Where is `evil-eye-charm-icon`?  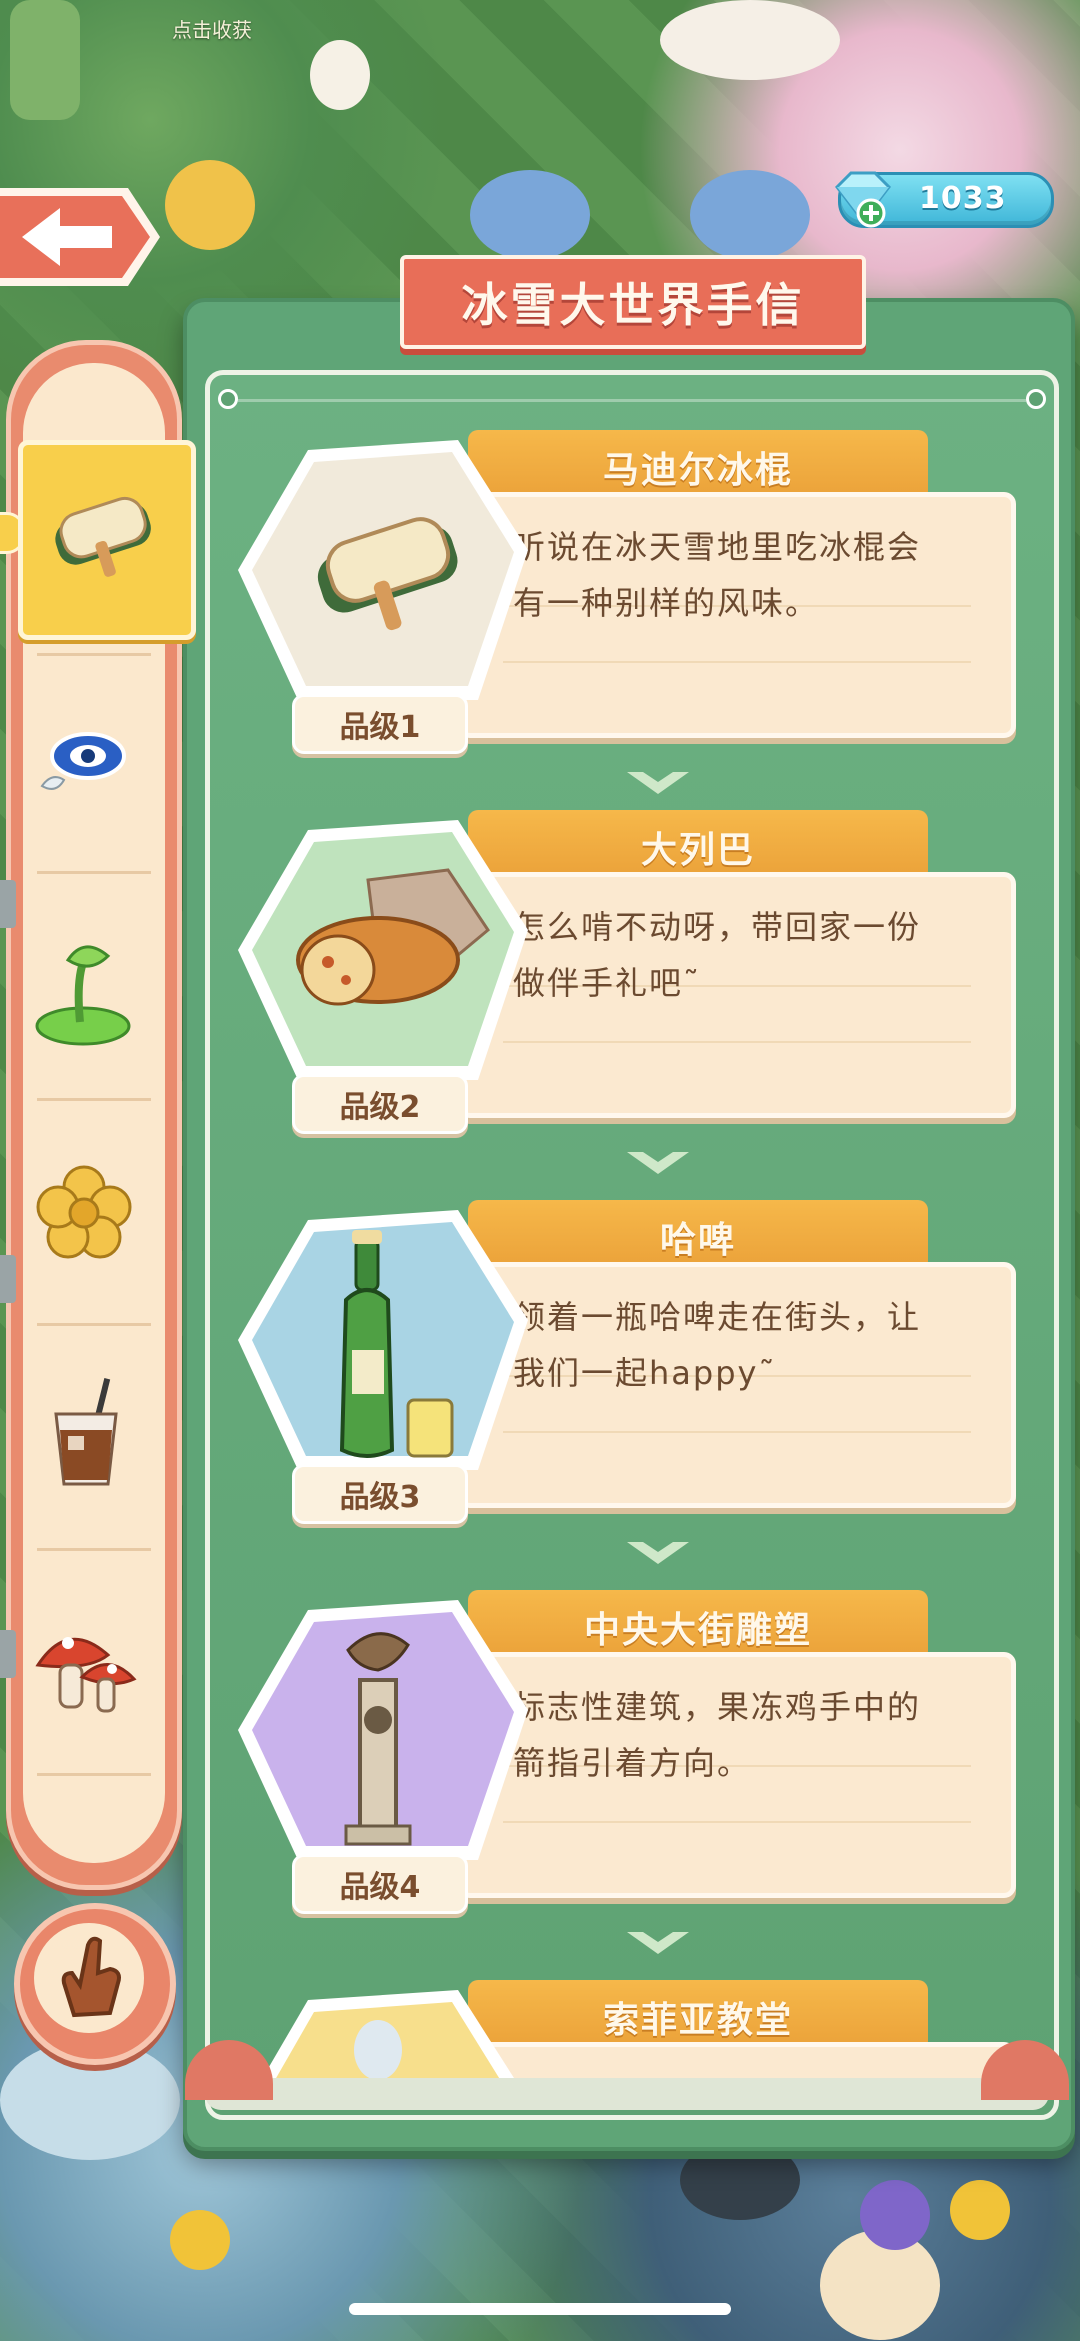 evil-eye-charm-icon is located at coordinates (83, 761).